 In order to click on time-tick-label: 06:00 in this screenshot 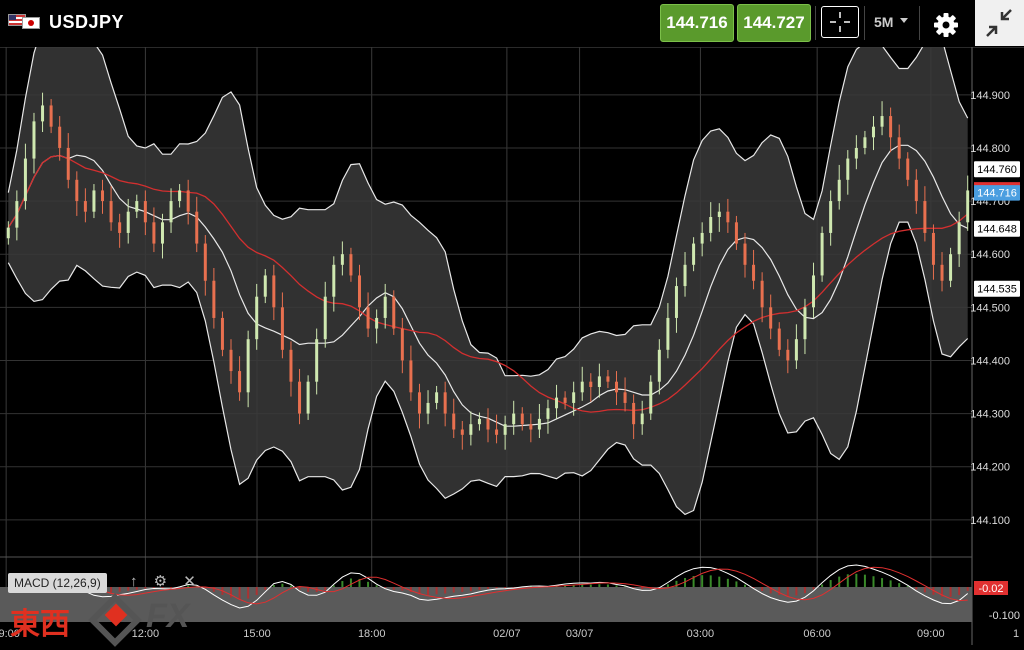, I will do `click(817, 634)`.